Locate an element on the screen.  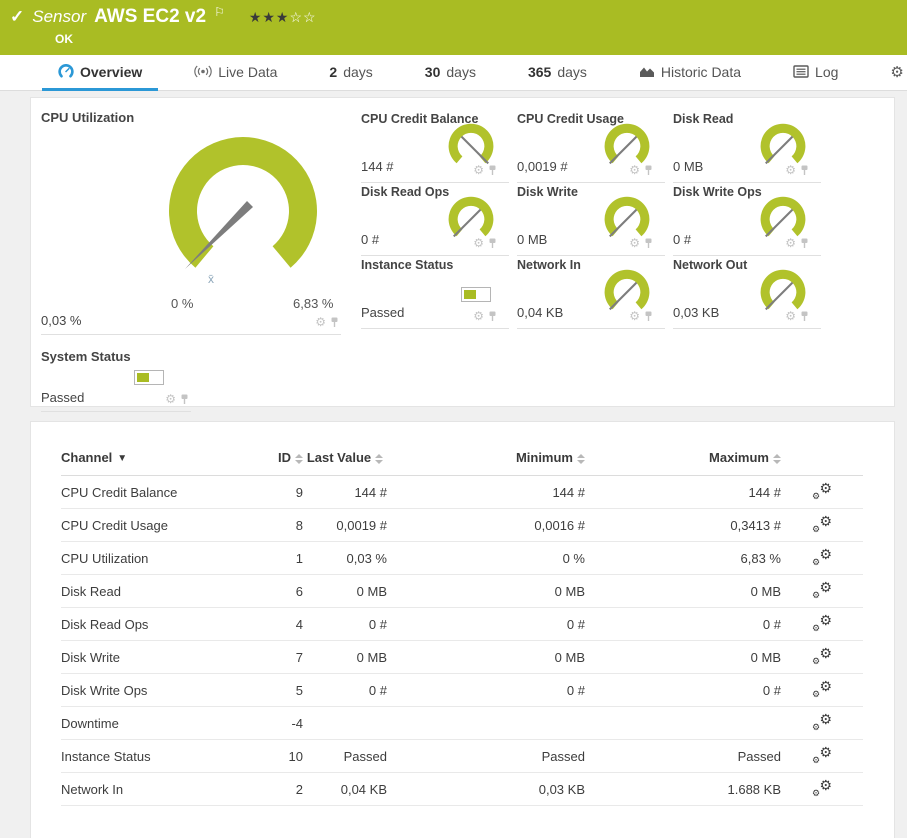
cpu-utilization-gauge-cell: CPU Utilization x̄ 0 % 6,83 % 0,03 % ⚙ is located at coordinates (191, 222).